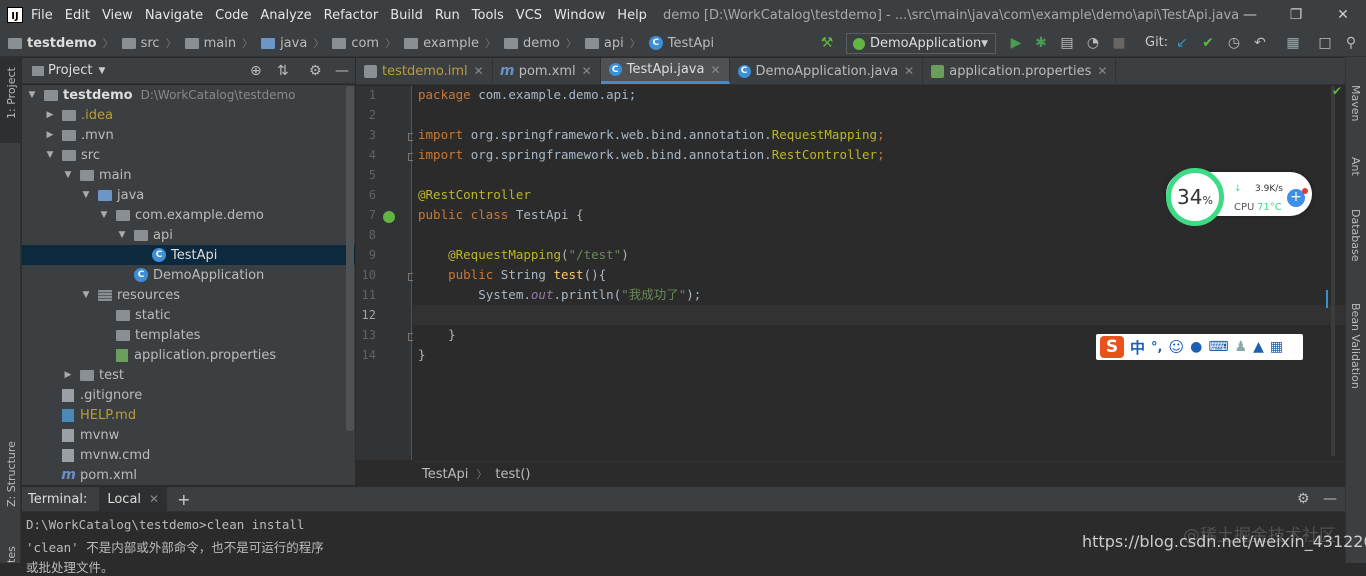 The width and height of the screenshot is (1366, 576). I want to click on tree-item-test: ▶ test, so click(188, 375).